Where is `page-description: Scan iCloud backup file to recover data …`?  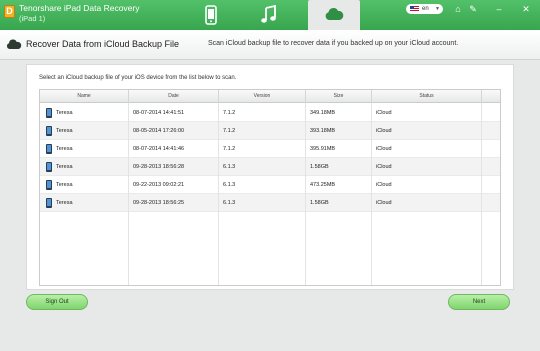 page-description: Scan iCloud backup file to recover data … is located at coordinates (333, 43).